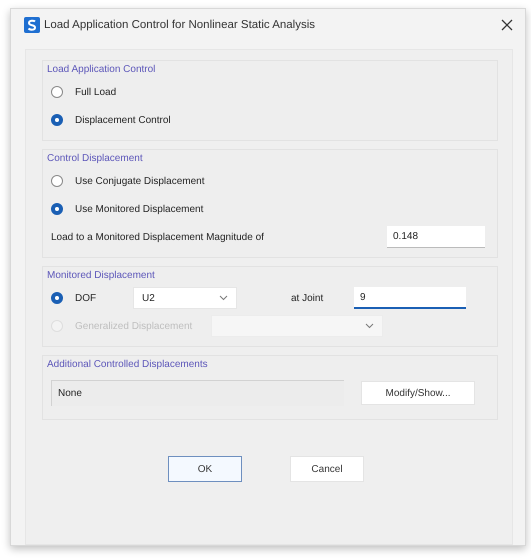 The height and width of the screenshot is (558, 531). Describe the element at coordinates (197, 393) in the screenshot. I see `list-field: None` at that location.